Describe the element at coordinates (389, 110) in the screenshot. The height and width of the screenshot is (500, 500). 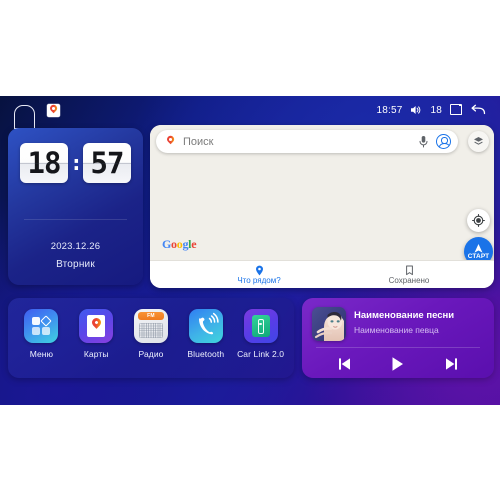
I see `status-time: 18:57` at that location.